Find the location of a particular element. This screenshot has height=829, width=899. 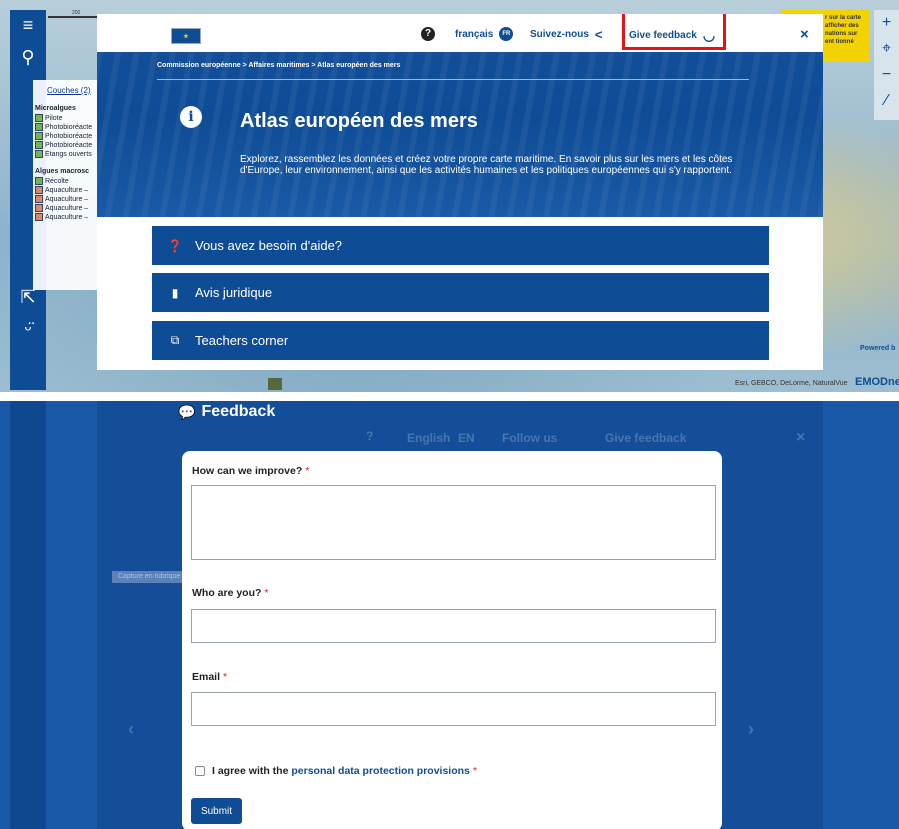

question-circle-icon: ? is located at coordinates (428, 34).